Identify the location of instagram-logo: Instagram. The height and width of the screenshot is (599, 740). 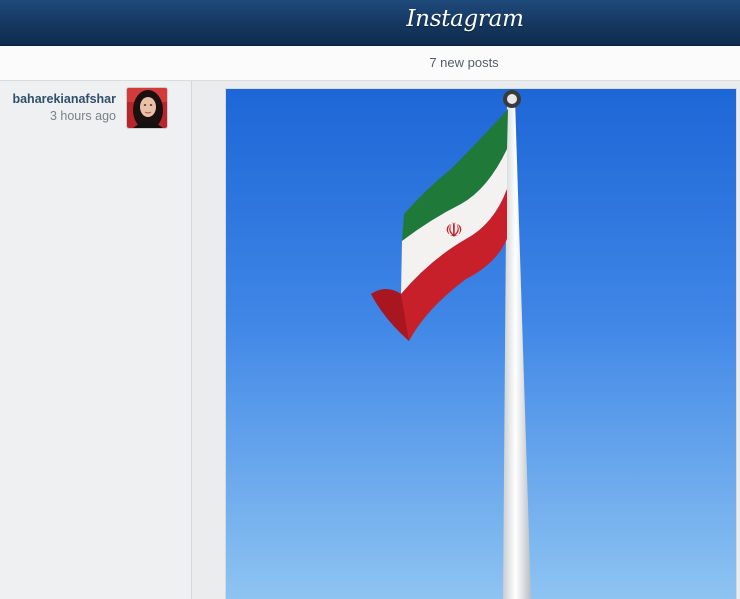
(370, 19).